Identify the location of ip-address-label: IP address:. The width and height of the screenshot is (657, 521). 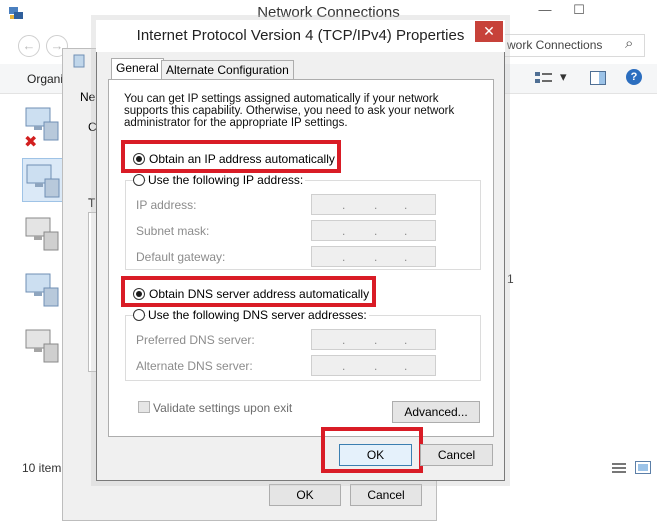
(166, 205).